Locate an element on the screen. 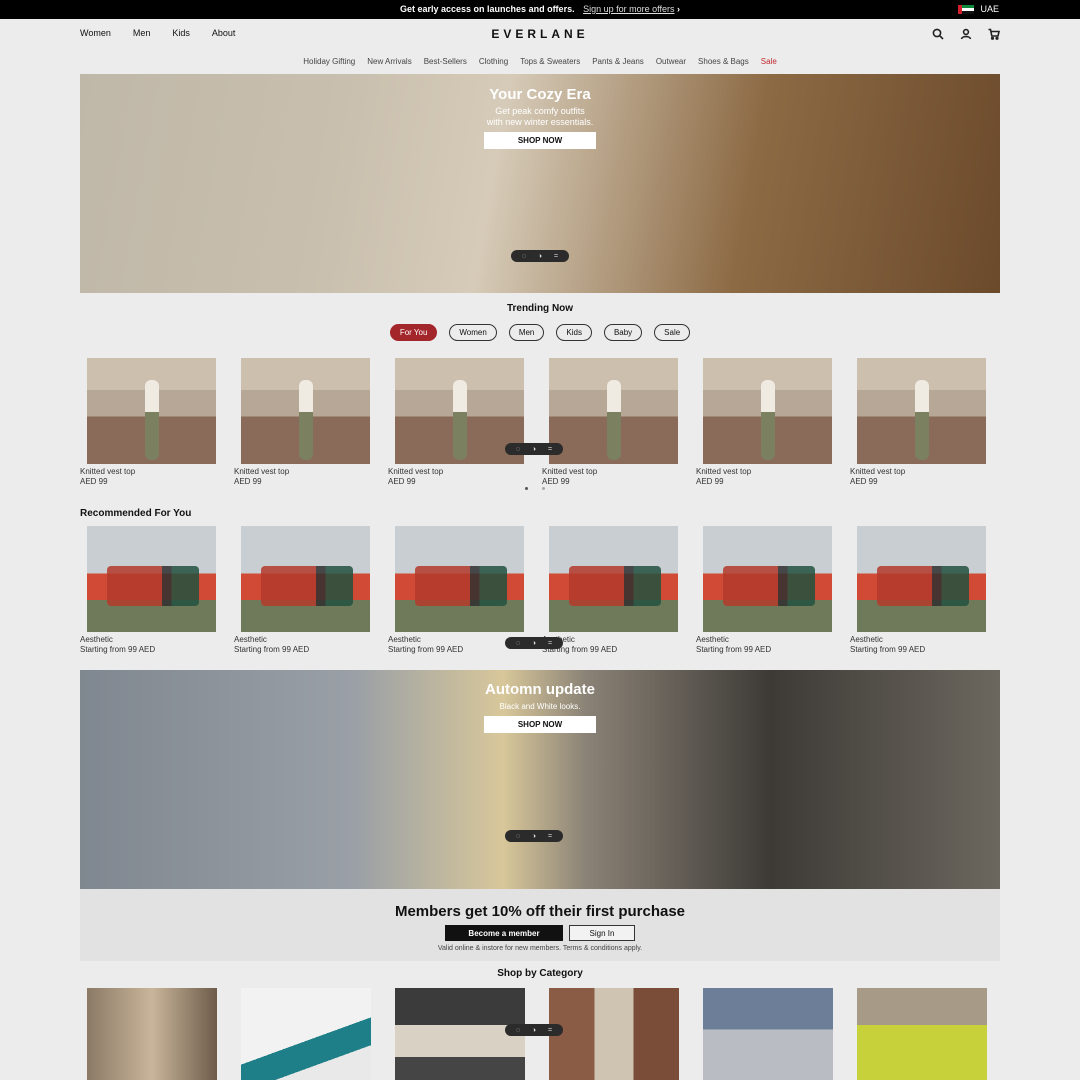 This screenshot has height=1080, width=1080. shop-by-category-title: Shop by Category is located at coordinates (540, 973).